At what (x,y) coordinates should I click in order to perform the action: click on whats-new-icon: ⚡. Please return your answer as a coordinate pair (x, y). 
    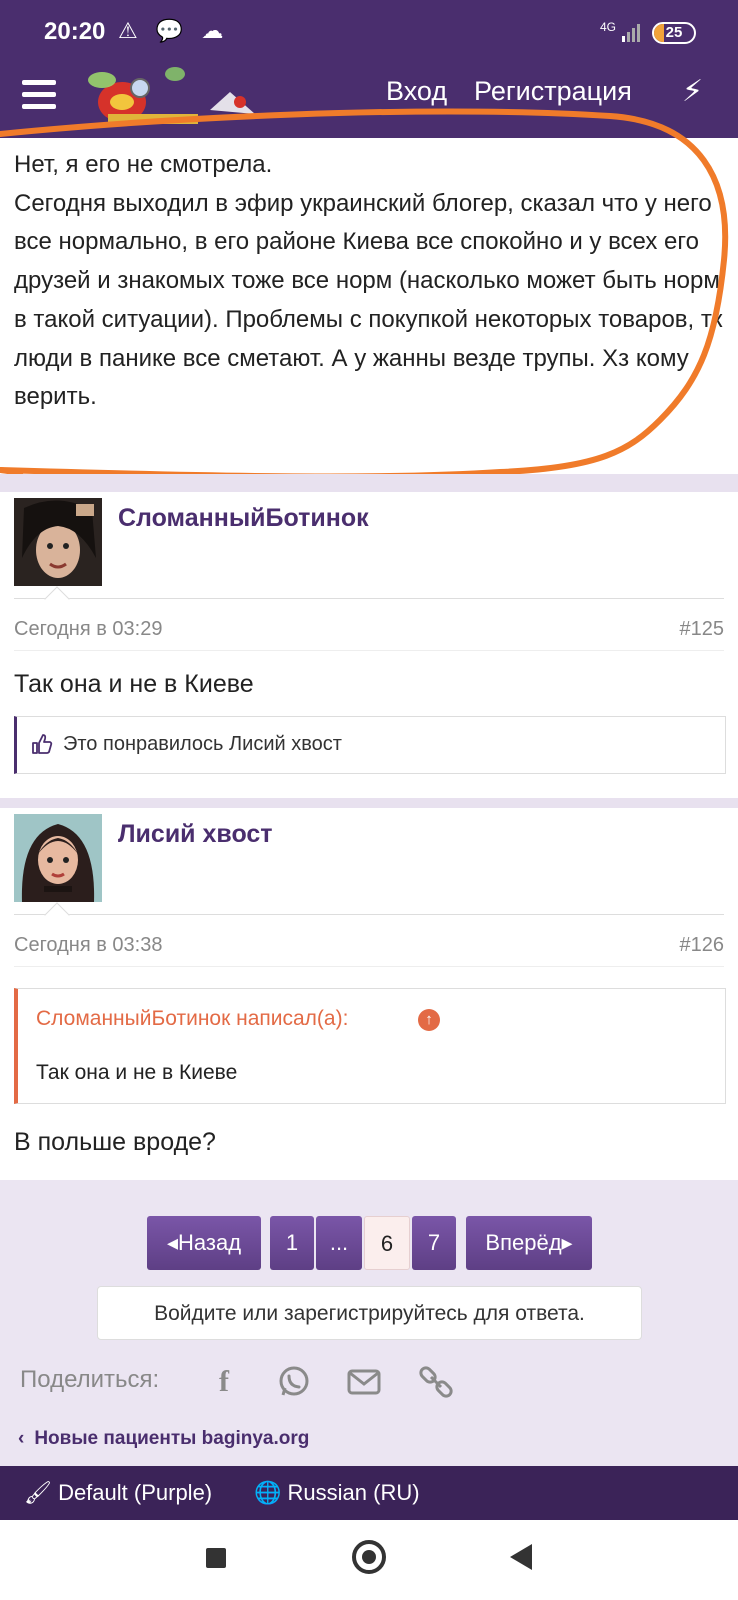
    Looking at the image, I should click on (692, 91).